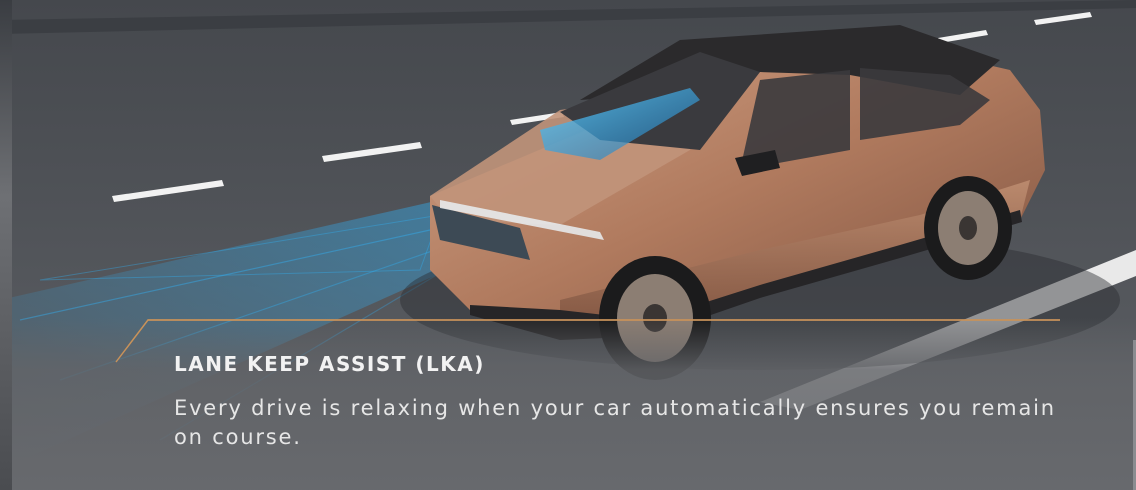 This screenshot has height=490, width=1136. I want to click on feature-title: LANE KEEP ASSIST (LKA), so click(329, 364).